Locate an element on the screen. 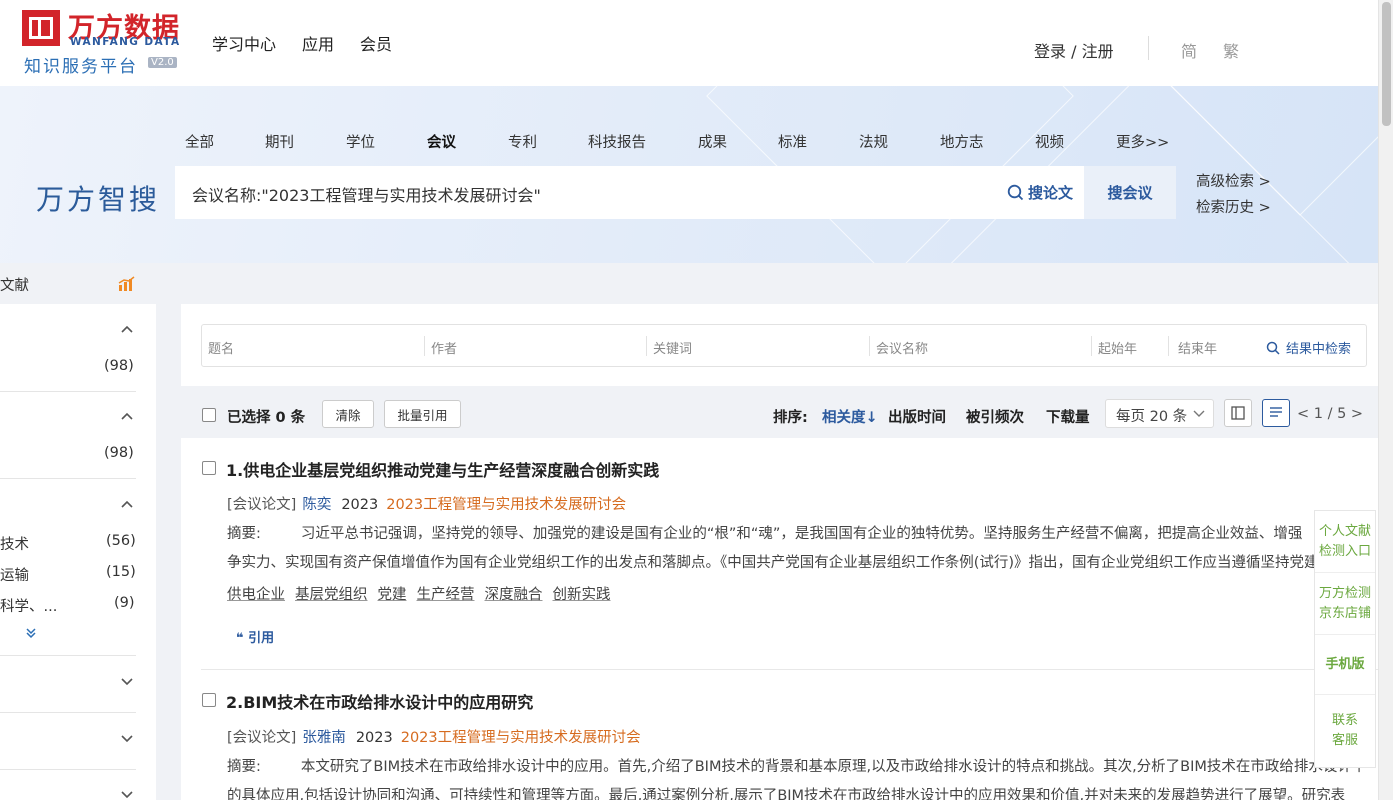 This screenshot has width=1393, height=800. search-history-link: 检索历史 > is located at coordinates (1233, 206).